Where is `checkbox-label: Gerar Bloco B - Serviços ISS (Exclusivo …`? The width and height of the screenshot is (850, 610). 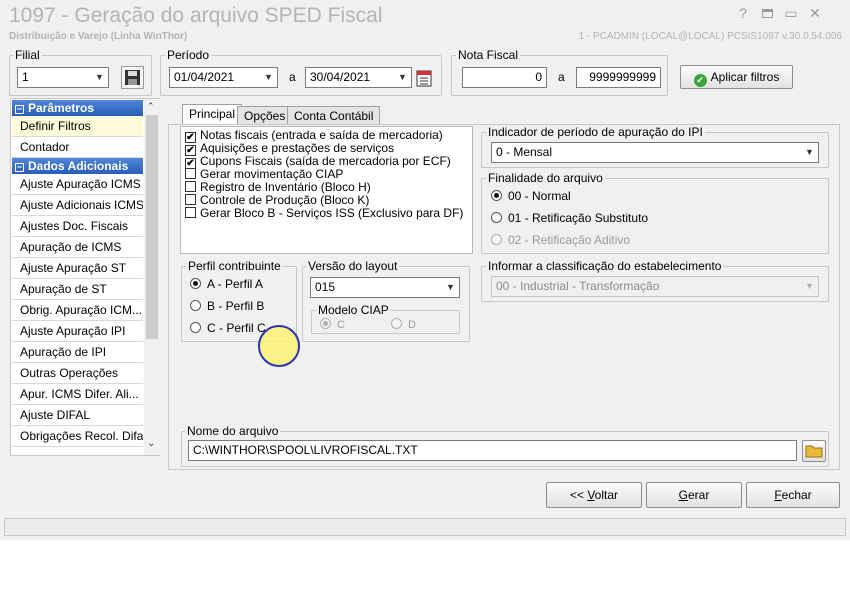 checkbox-label: Gerar Bloco B - Serviços ISS (Exclusivo … is located at coordinates (332, 213).